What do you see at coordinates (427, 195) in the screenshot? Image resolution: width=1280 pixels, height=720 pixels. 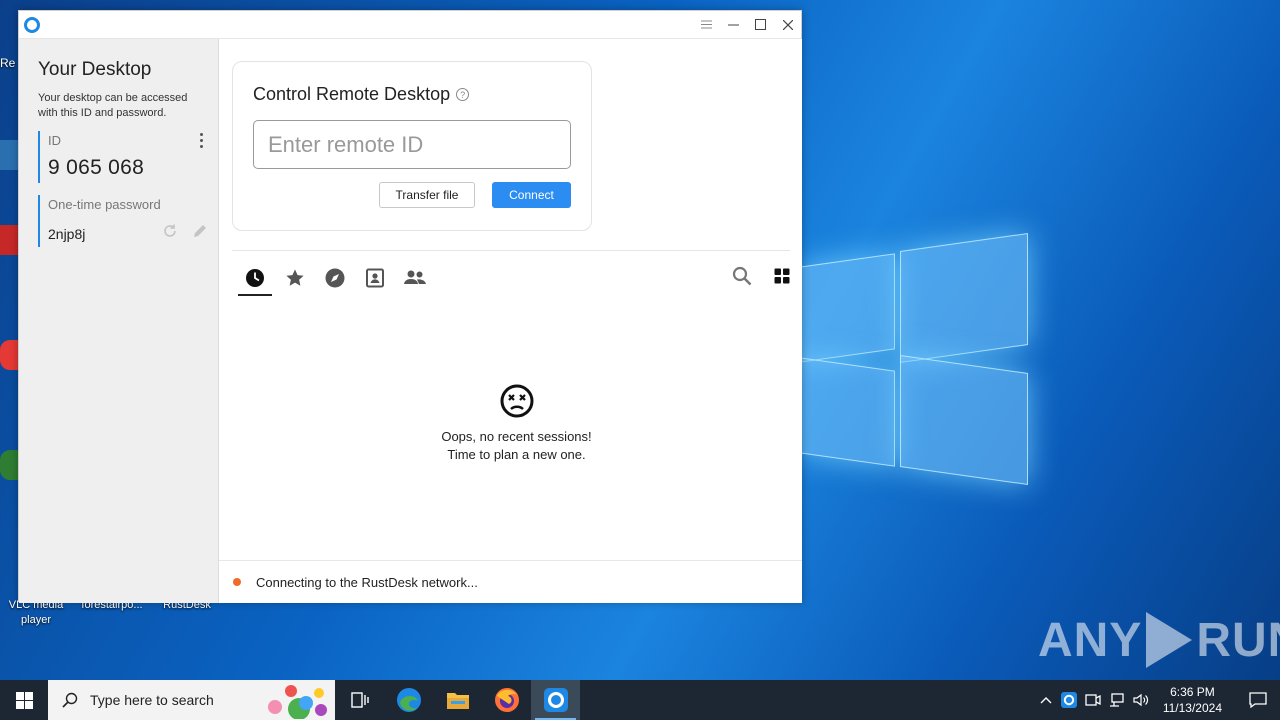 I see `transfer-file-button: Transfer file` at bounding box center [427, 195].